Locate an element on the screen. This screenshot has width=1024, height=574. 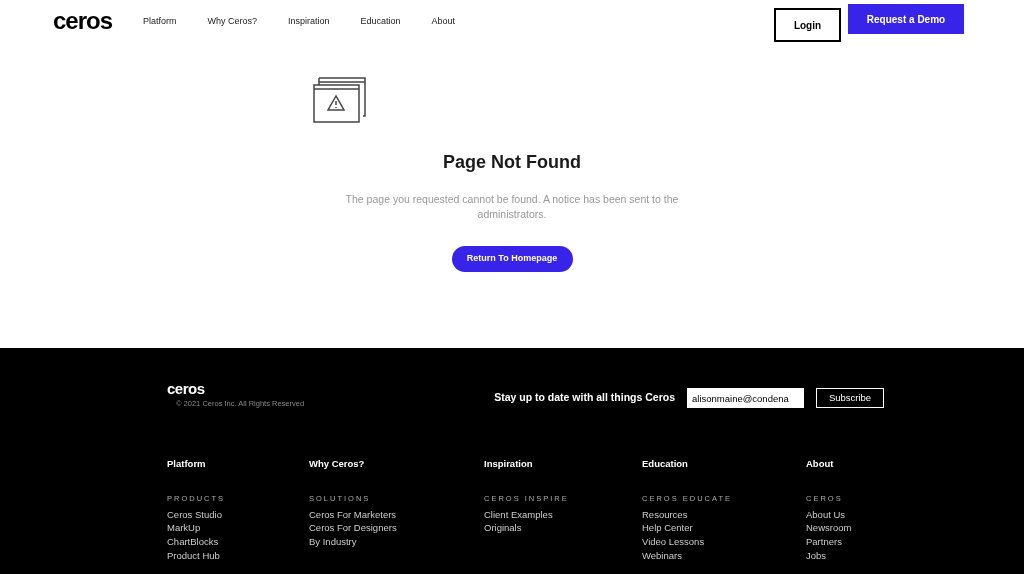
footer-link: By Industry is located at coordinates (396, 542).